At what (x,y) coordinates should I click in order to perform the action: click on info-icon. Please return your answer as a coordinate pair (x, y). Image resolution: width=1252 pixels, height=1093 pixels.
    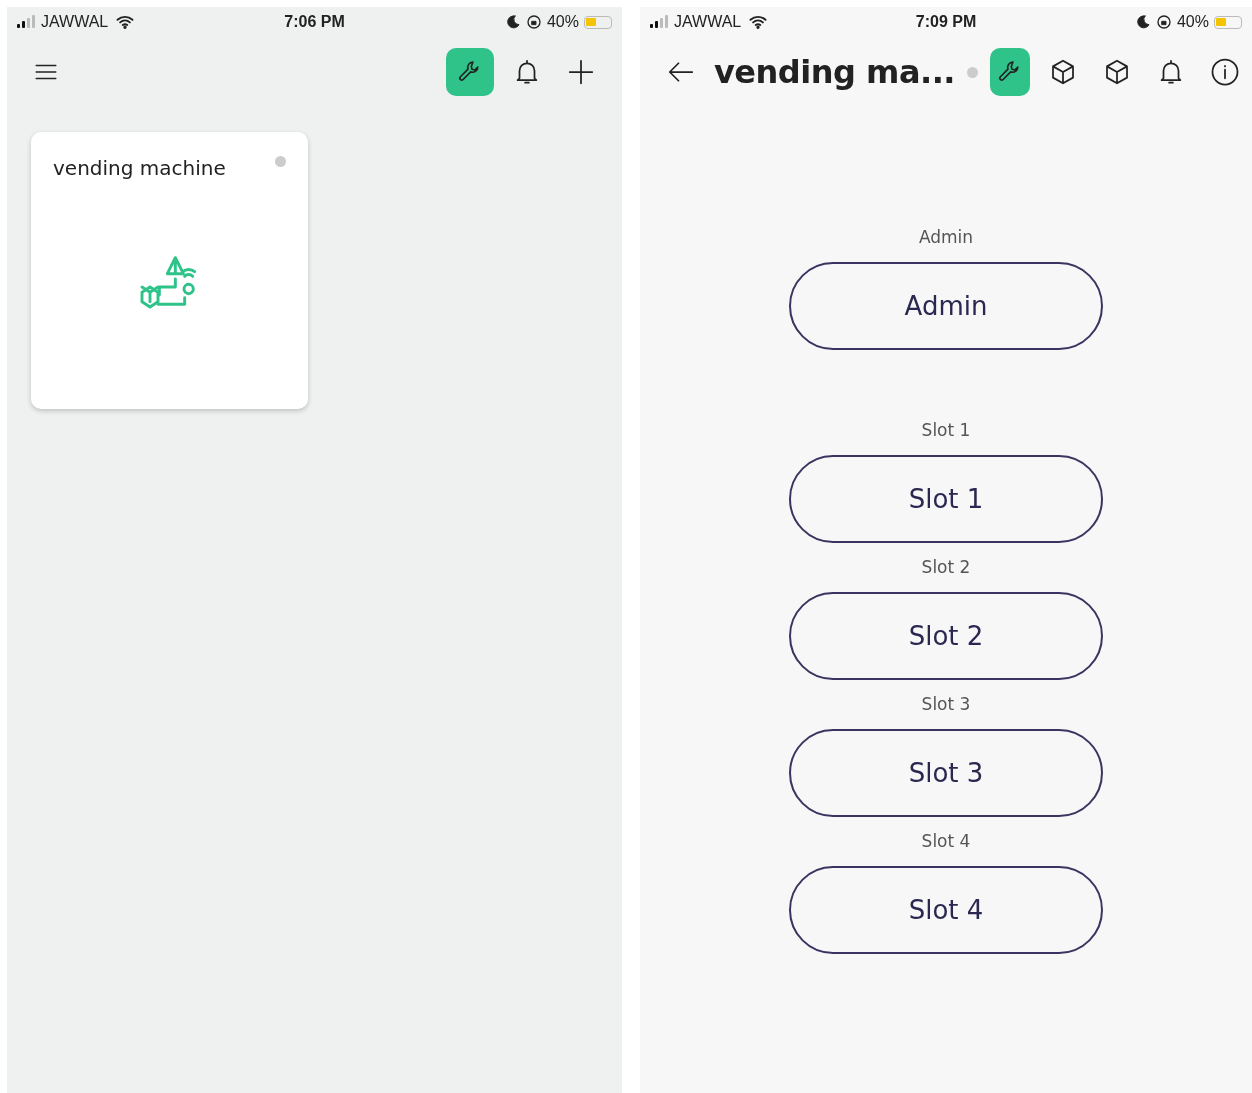
    Looking at the image, I should click on (1224, 72).